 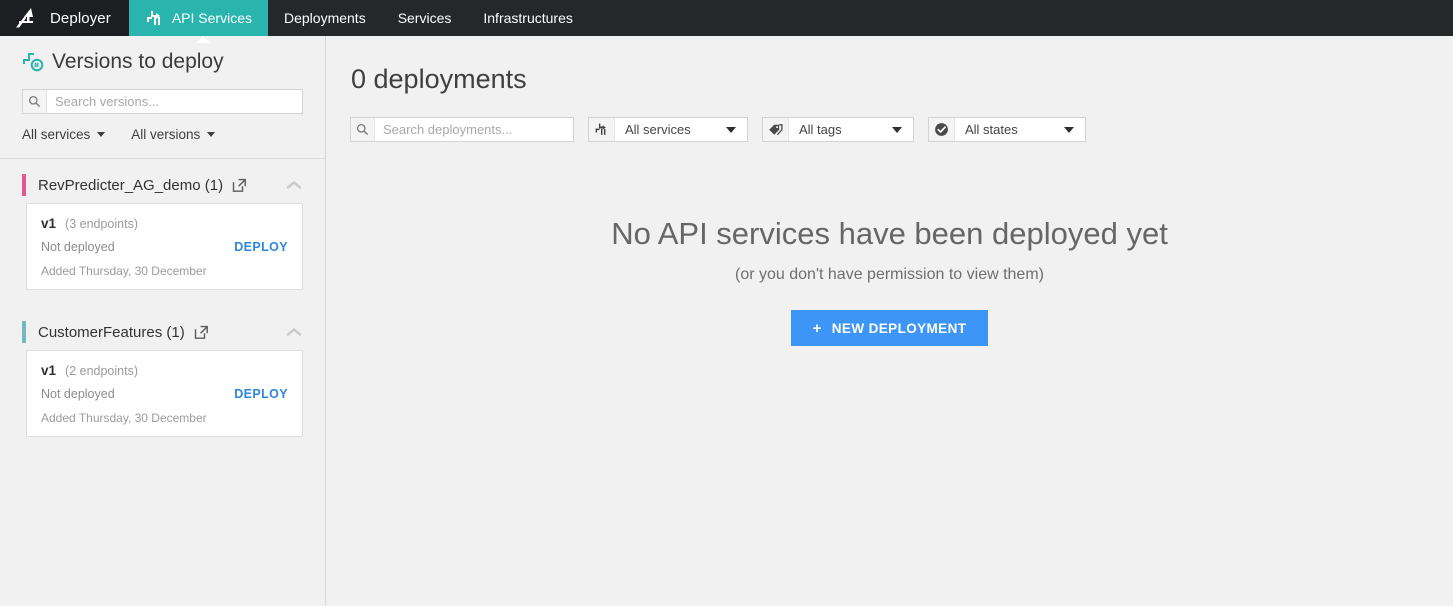 What do you see at coordinates (174, 101) in the screenshot?
I see `search-versions-input` at bounding box center [174, 101].